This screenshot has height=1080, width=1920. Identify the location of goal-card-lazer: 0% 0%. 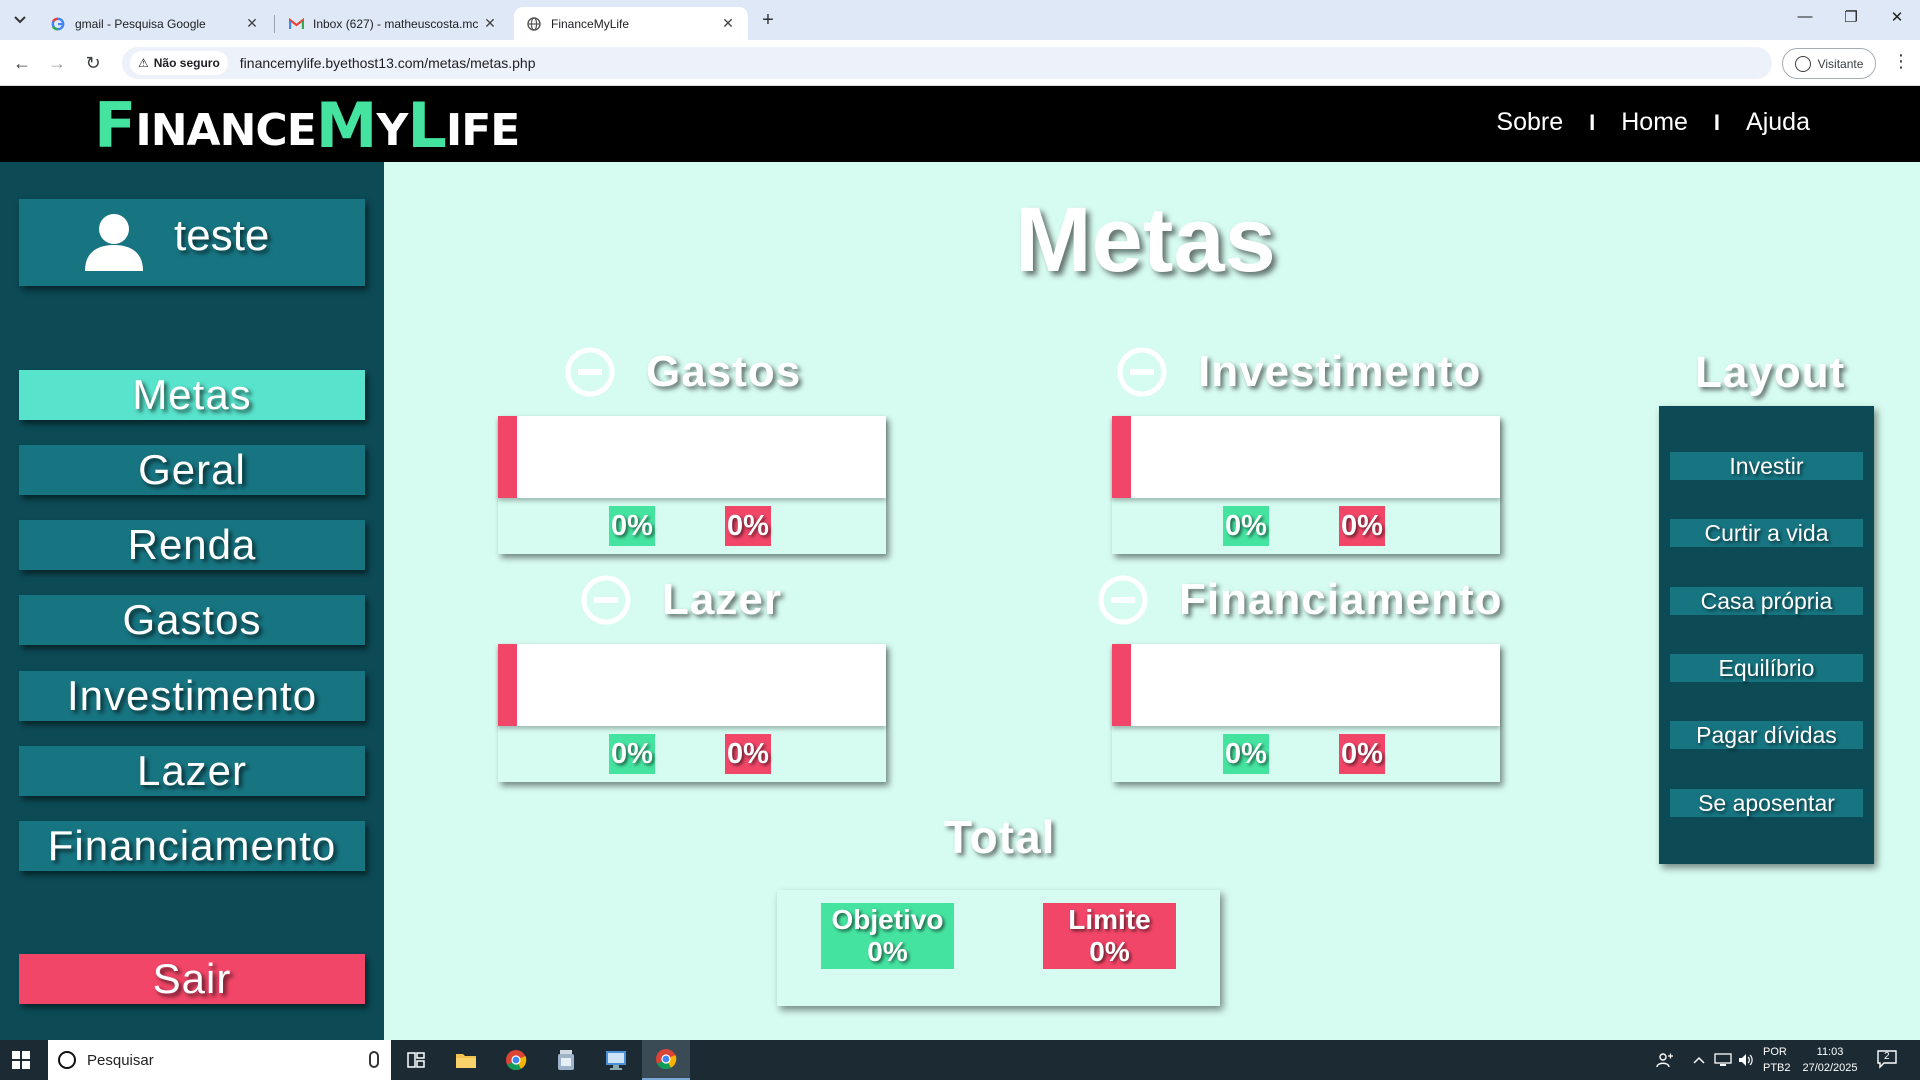
(692, 713).